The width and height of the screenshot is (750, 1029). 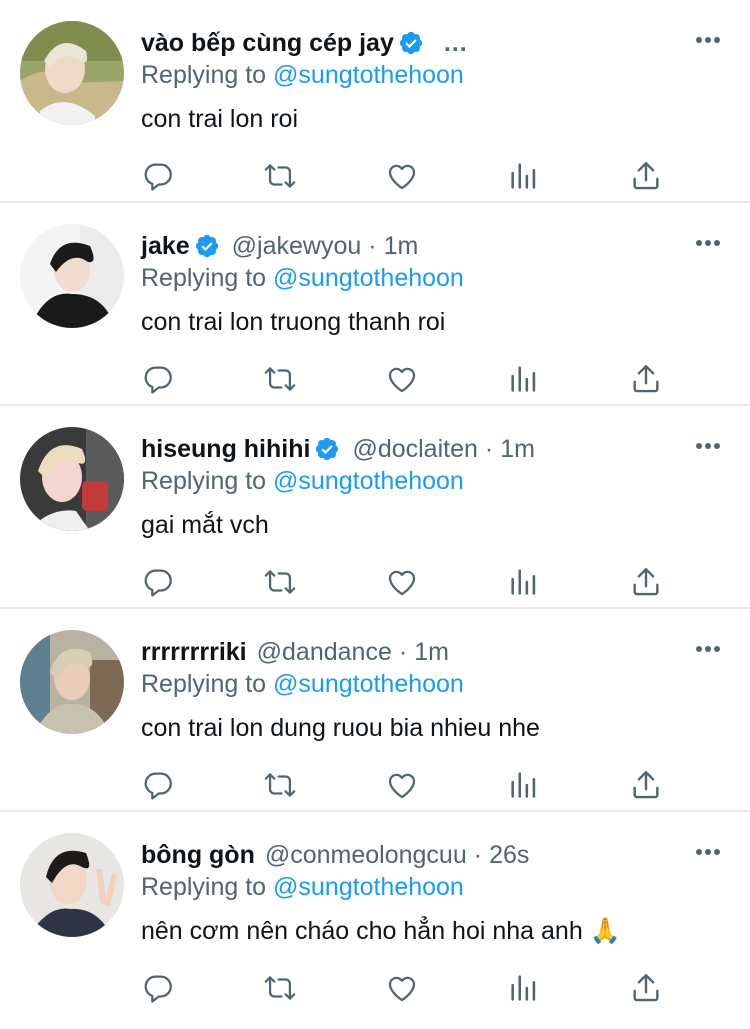 I want to click on tweet-header: rrrrrrrriki @dandance · 1m, so click(x=415, y=652).